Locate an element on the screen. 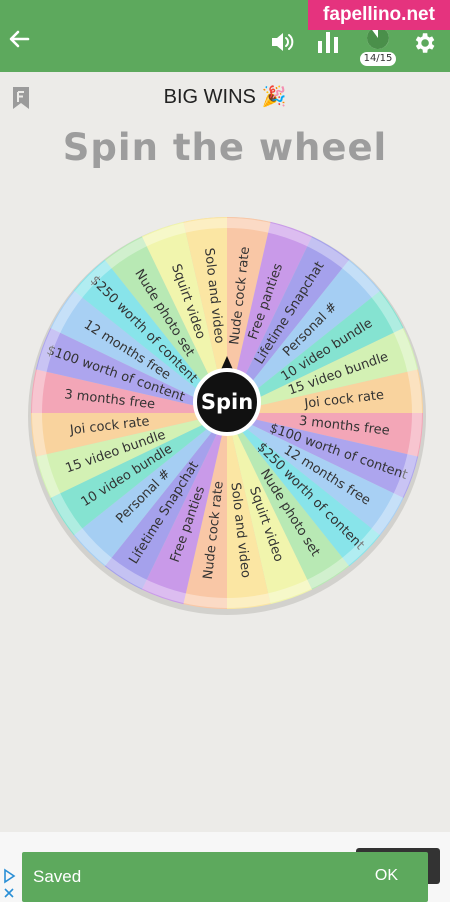 The height and width of the screenshot is (902, 450). page-title: Spin the wheel is located at coordinates (225, 147).